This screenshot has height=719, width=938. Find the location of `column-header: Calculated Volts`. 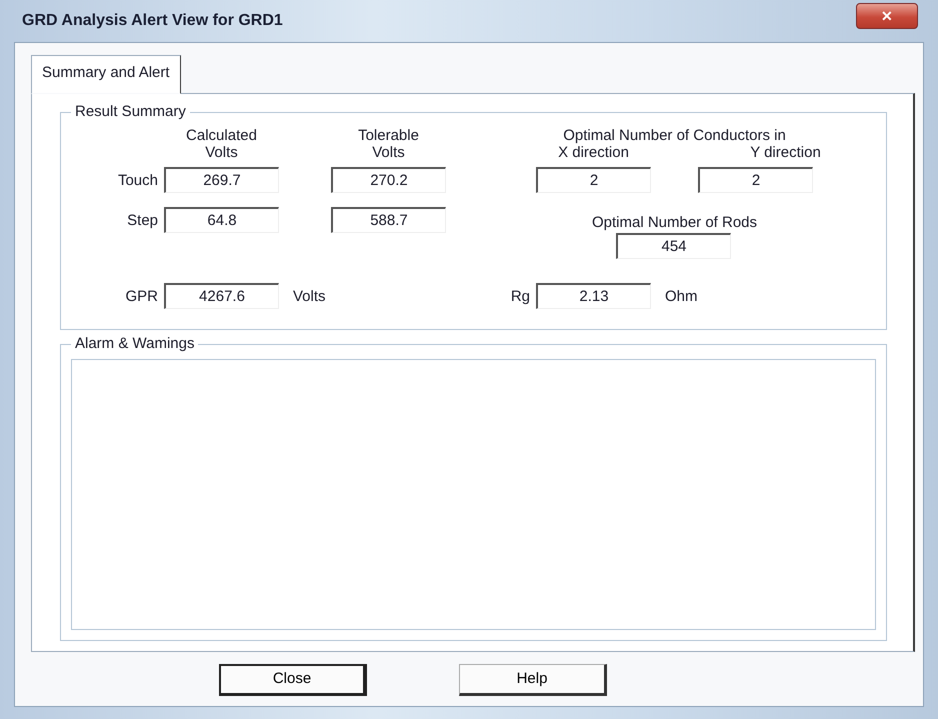

column-header: Calculated Volts is located at coordinates (221, 143).